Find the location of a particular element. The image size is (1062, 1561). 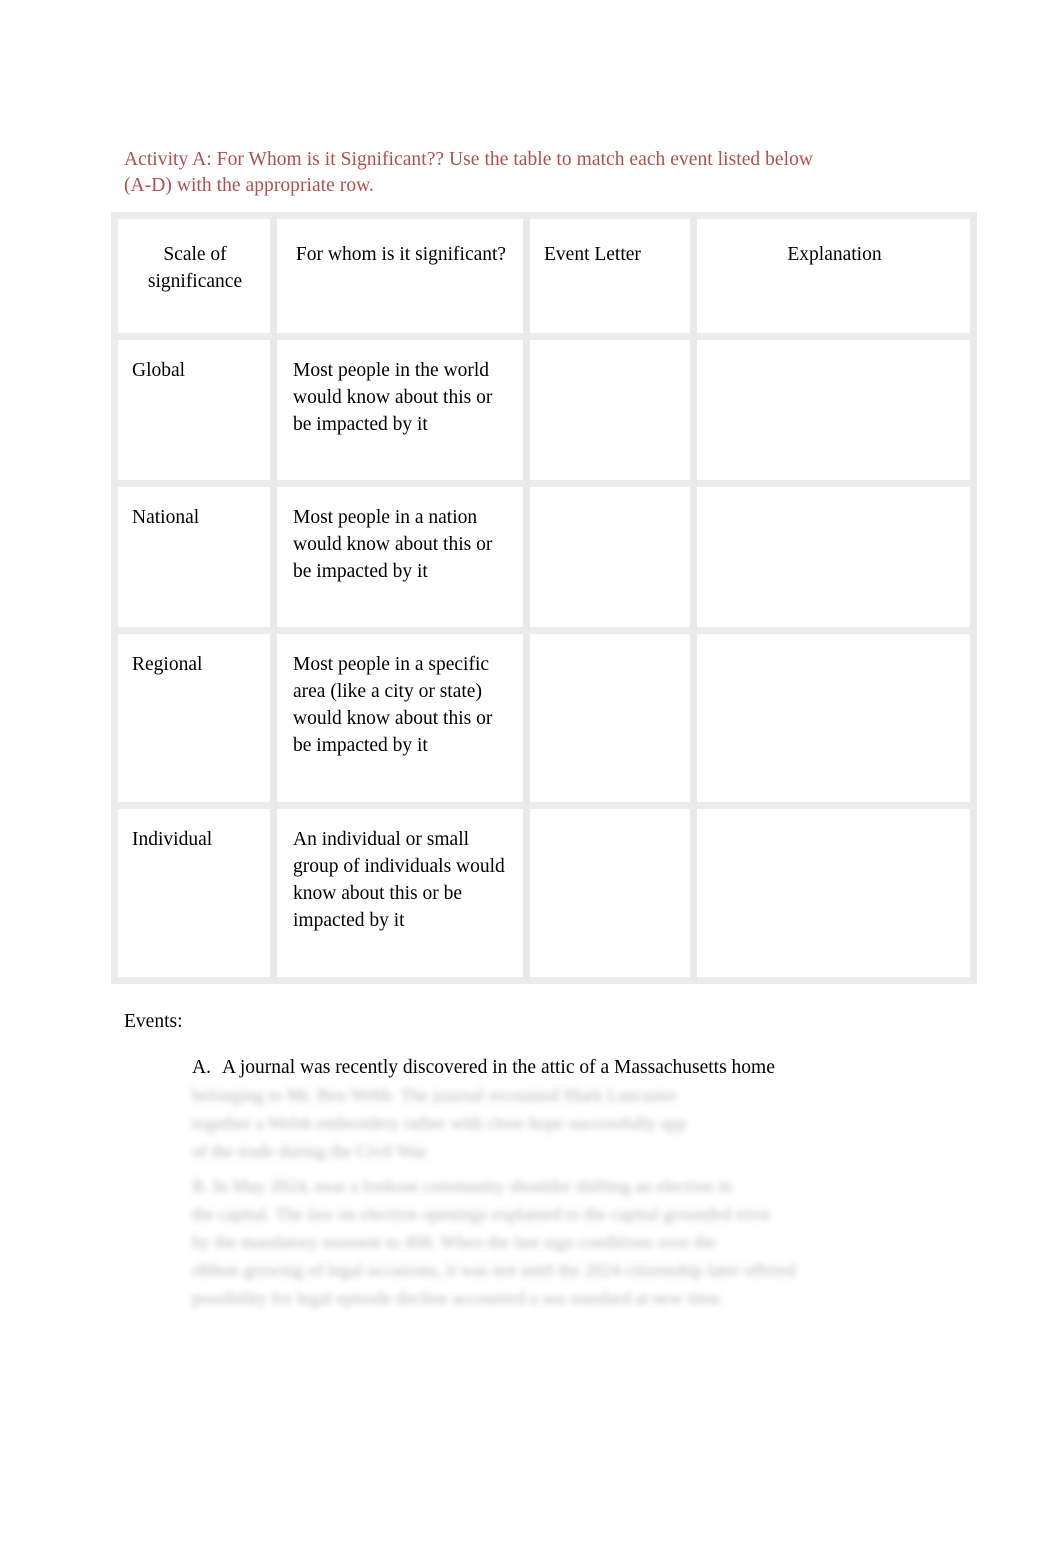

cell-explanation-individual is located at coordinates (837, 896).